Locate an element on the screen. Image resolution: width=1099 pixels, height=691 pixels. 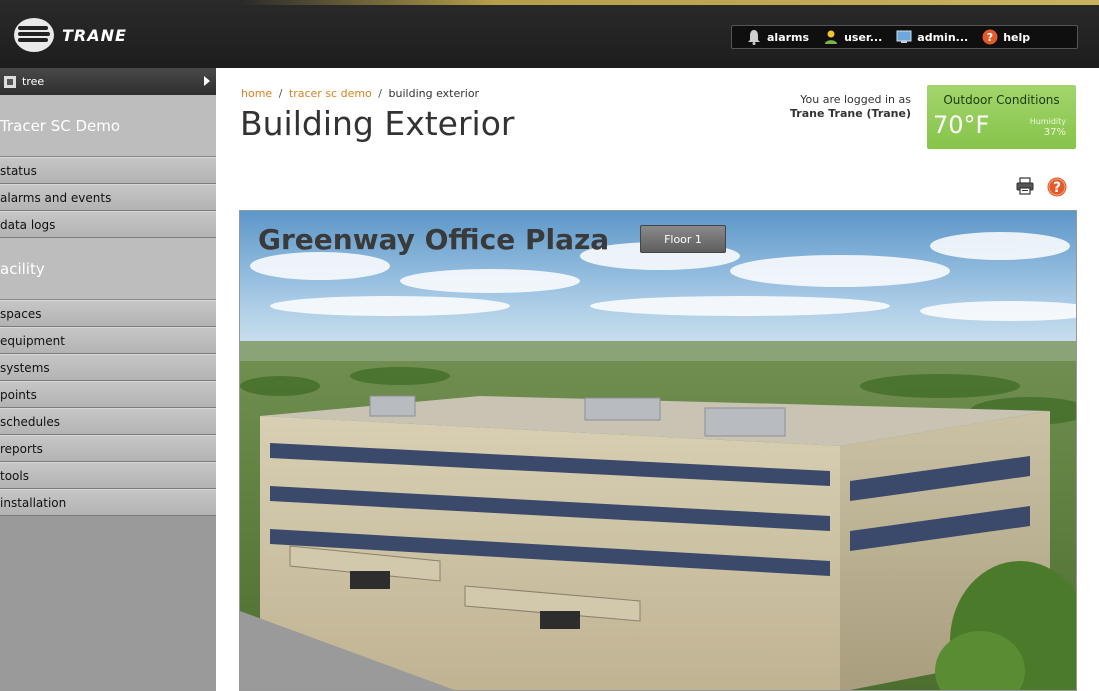
sidebar-item-equipment: equipment is located at coordinates (108, 340).